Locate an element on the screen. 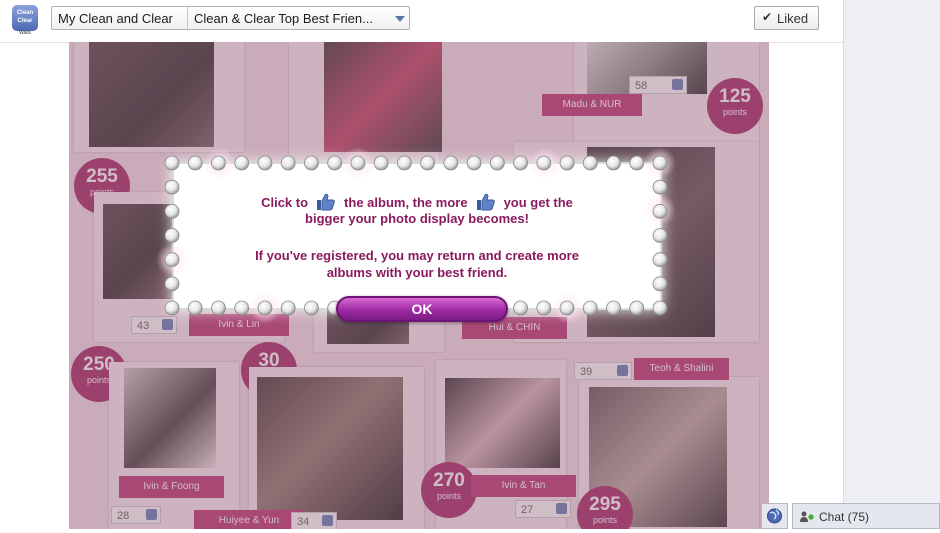 This screenshot has width=940, height=533. notifications-button is located at coordinates (774, 516).